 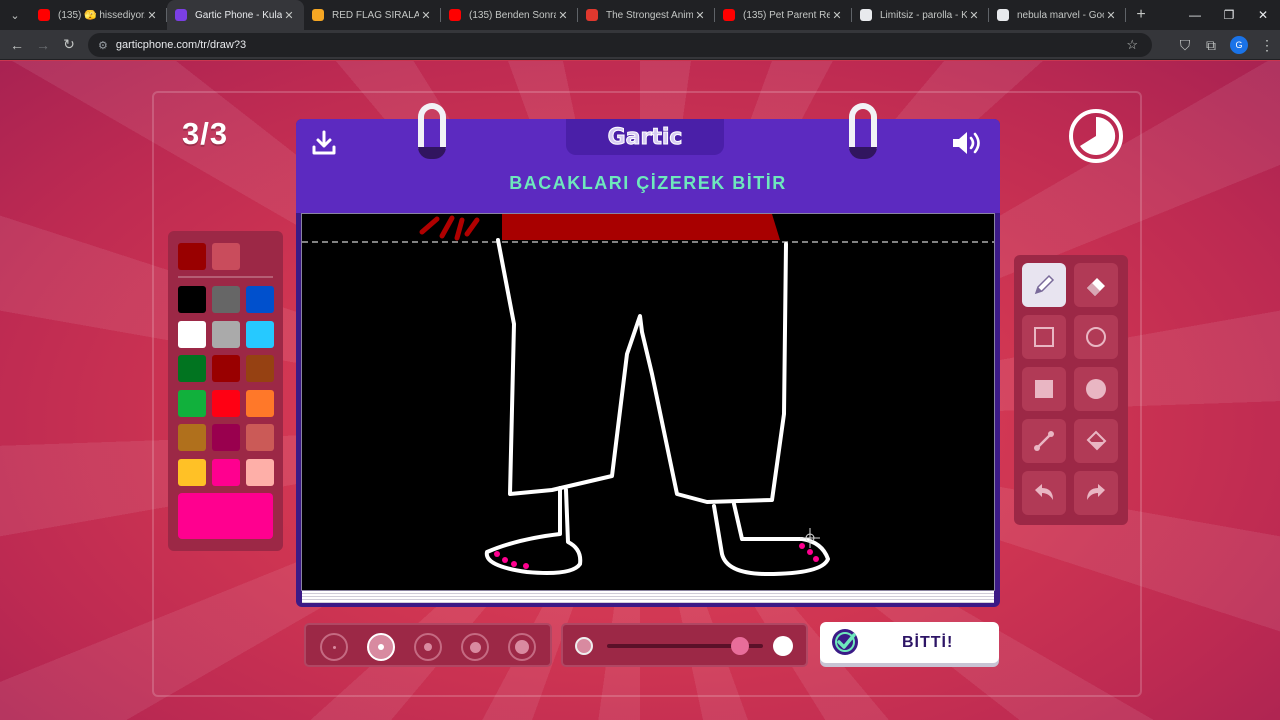 What do you see at coordinates (103, 45) in the screenshot?
I see `site-info-icon: ⚙` at bounding box center [103, 45].